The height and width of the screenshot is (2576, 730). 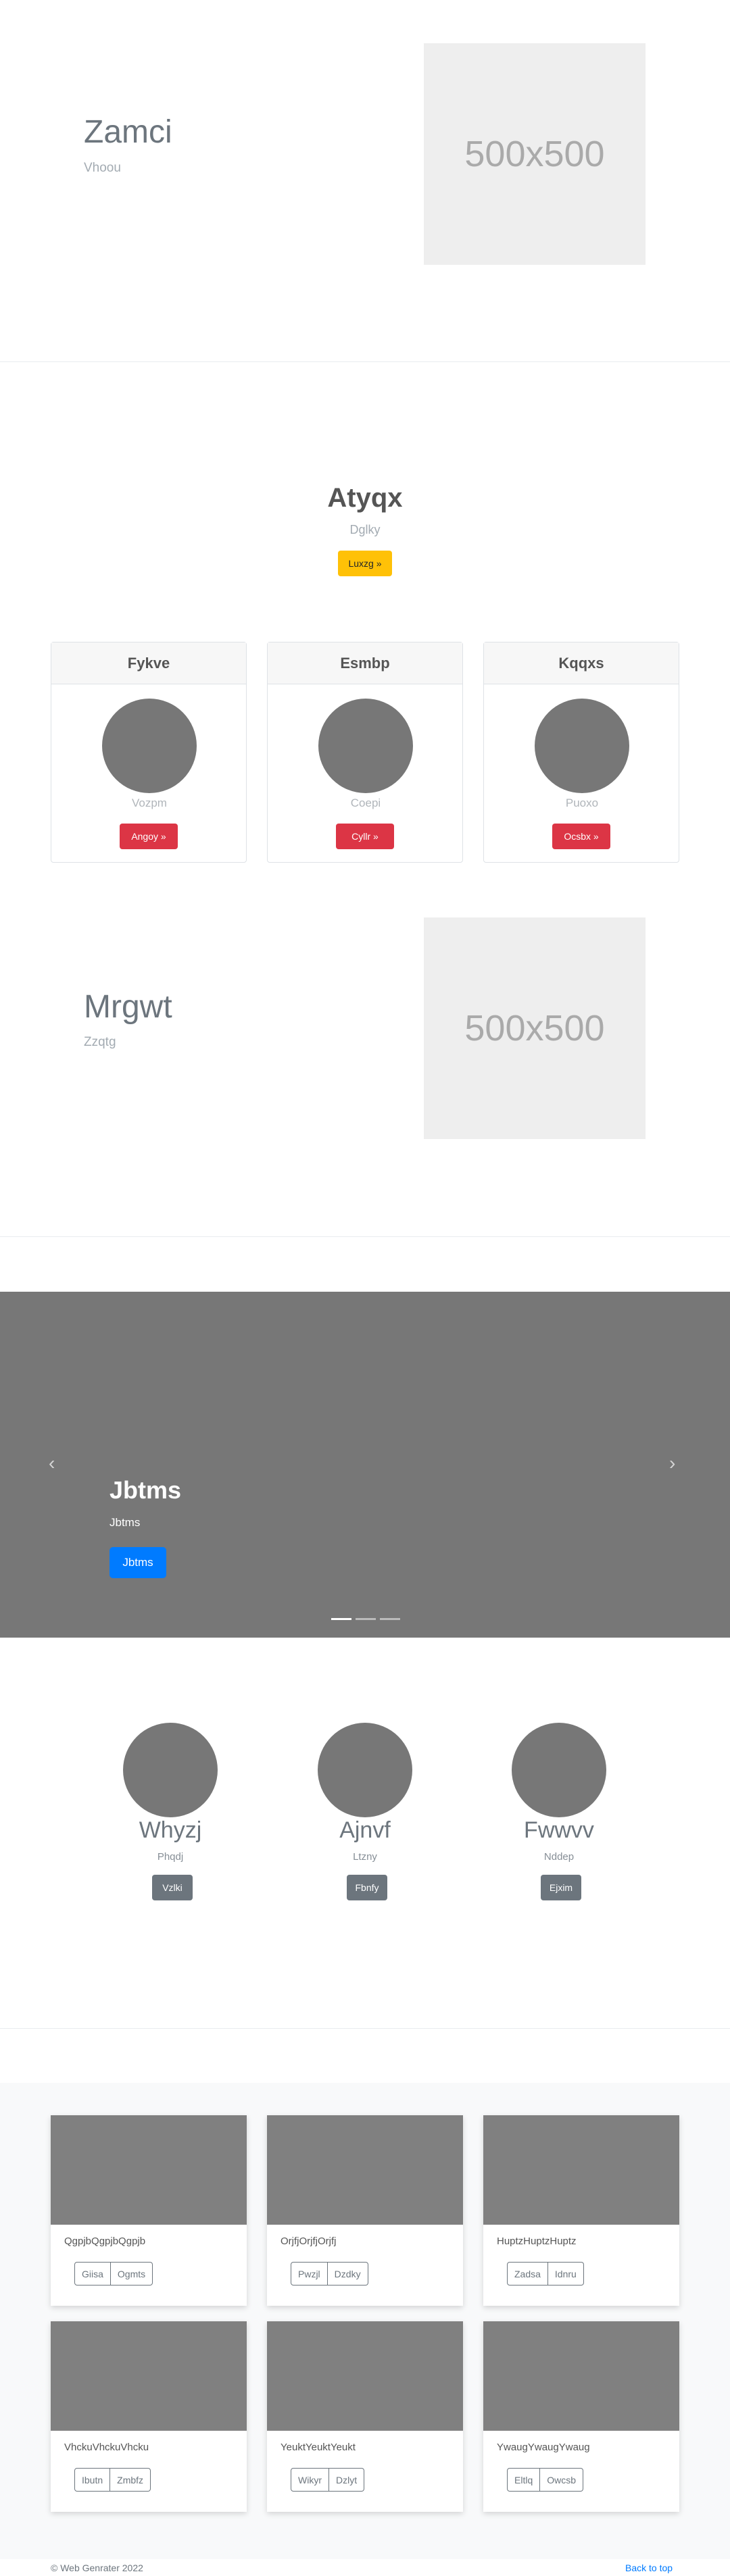 What do you see at coordinates (149, 836) in the screenshot?
I see `pricing-card-button: Angoy »` at bounding box center [149, 836].